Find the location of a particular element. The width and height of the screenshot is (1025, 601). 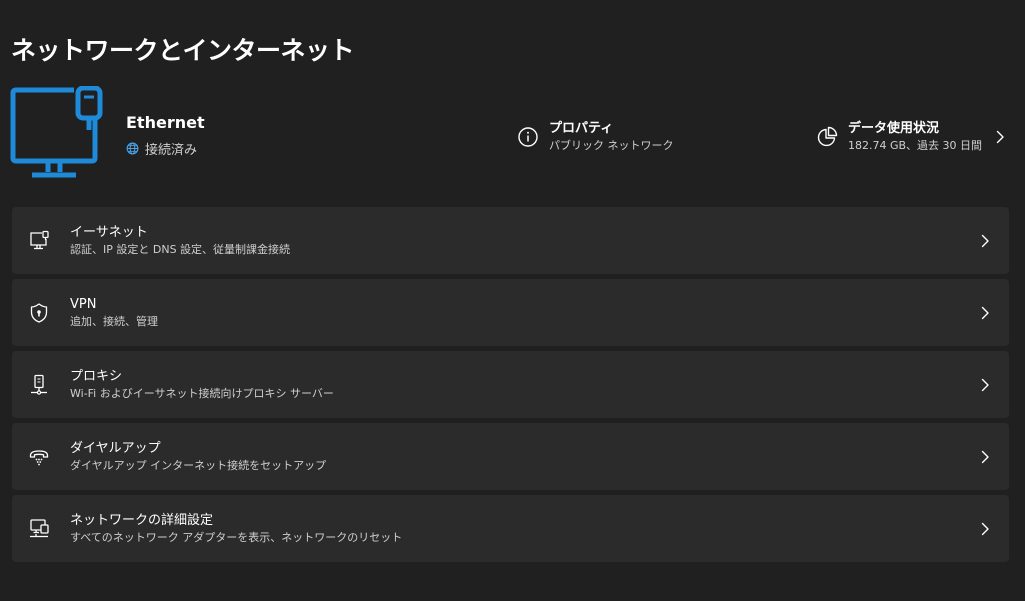

shield-icon is located at coordinates (39, 312).